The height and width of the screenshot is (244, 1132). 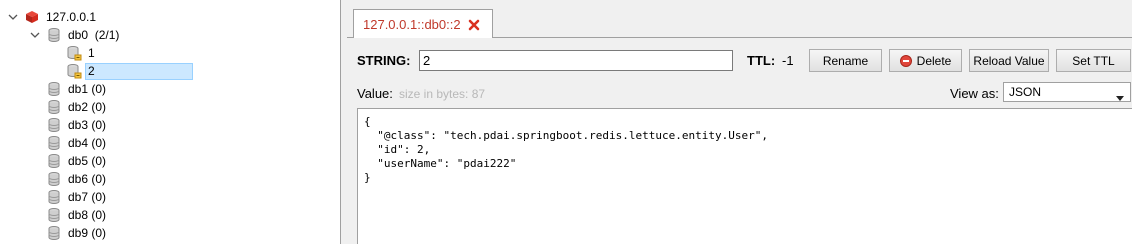 What do you see at coordinates (761, 60) in the screenshot?
I see `ttl-label: TTL:` at bounding box center [761, 60].